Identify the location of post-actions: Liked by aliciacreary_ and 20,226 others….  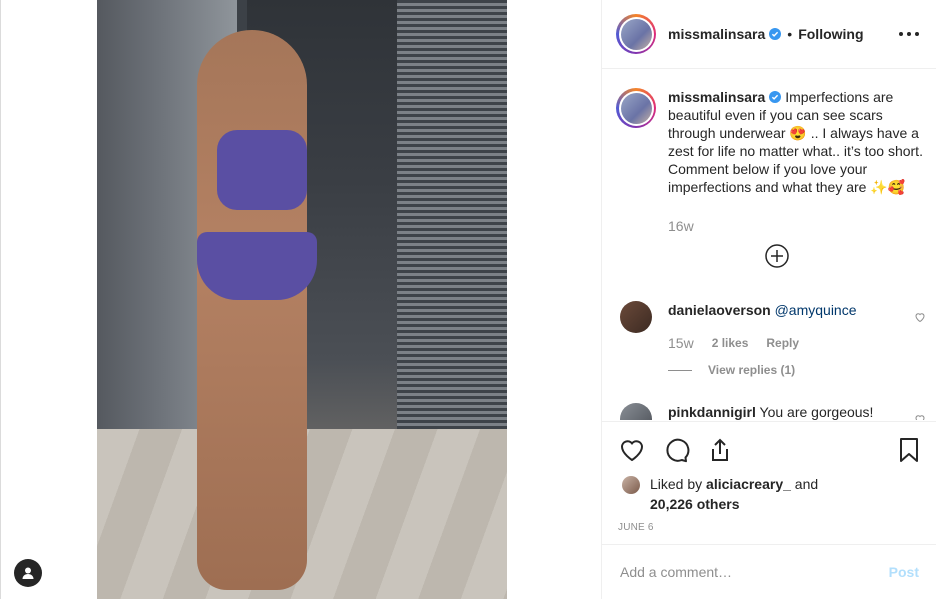
(769, 482).